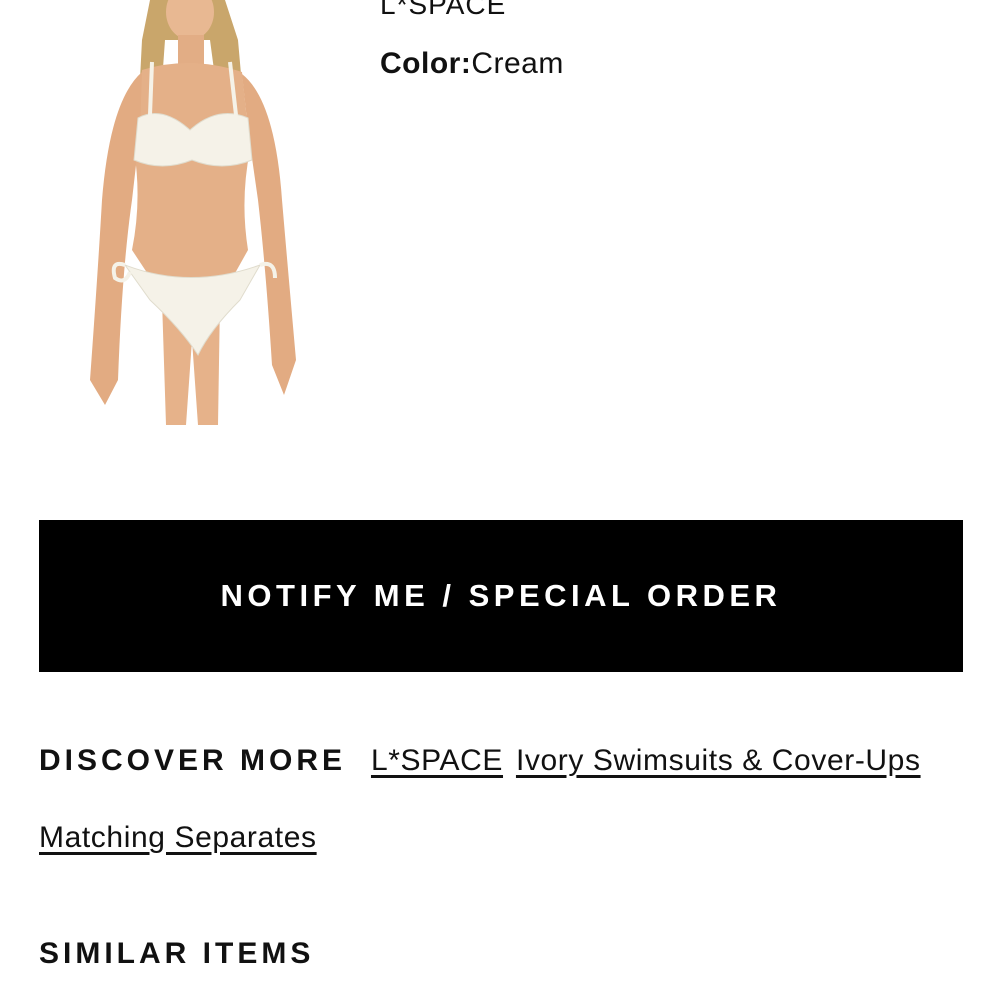  Describe the element at coordinates (443, 10) in the screenshot. I see `brand-name: L*SPACE` at that location.